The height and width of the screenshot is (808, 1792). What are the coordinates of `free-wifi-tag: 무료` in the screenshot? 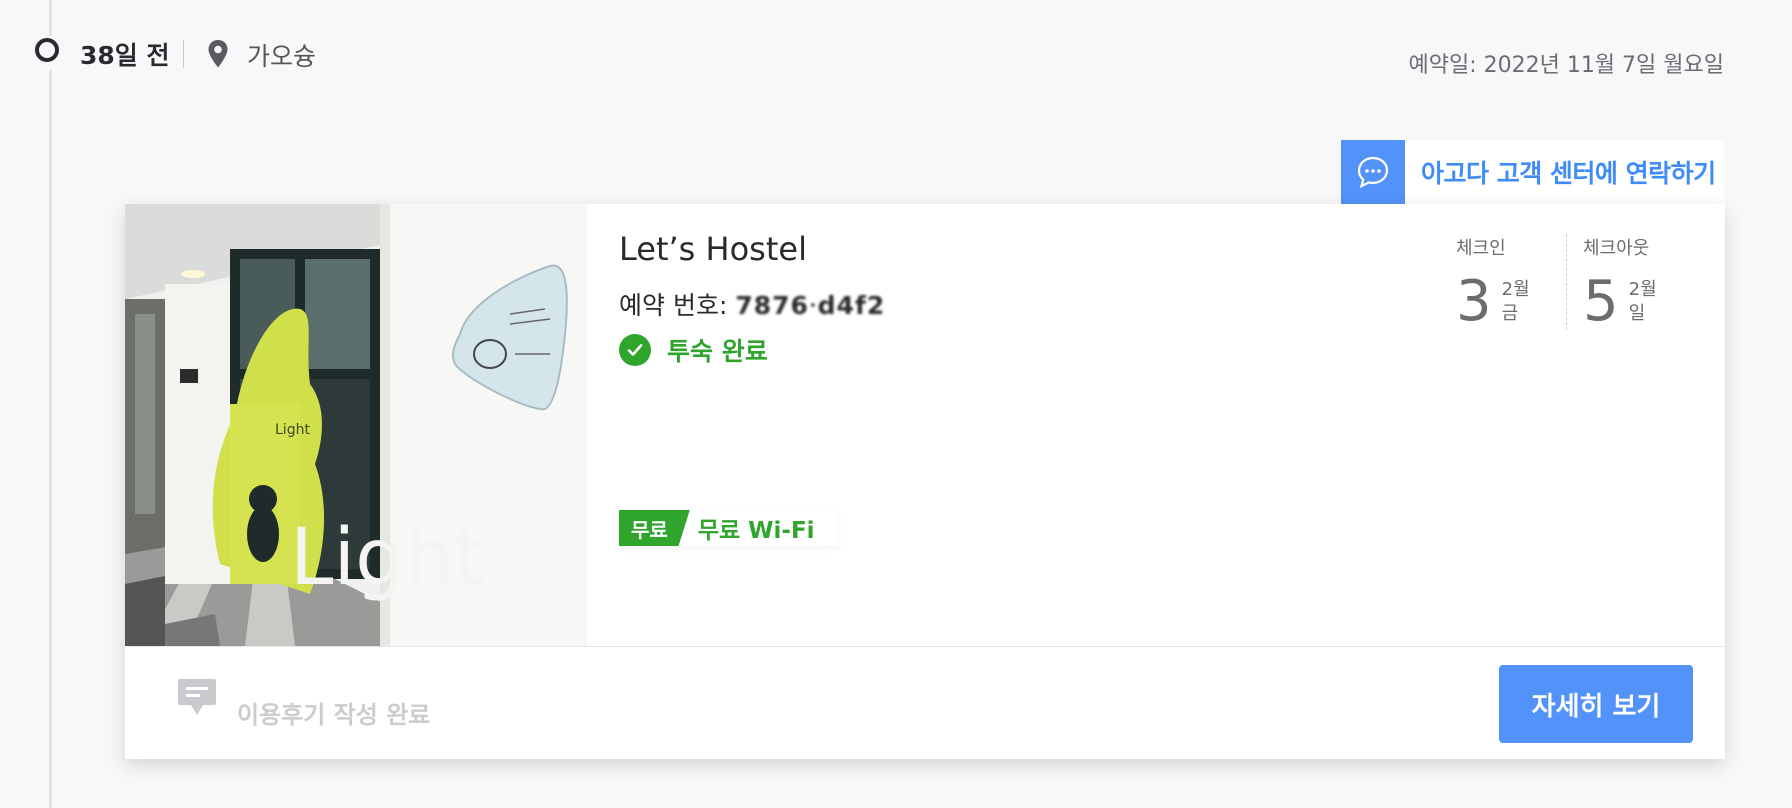 It's located at (654, 528).